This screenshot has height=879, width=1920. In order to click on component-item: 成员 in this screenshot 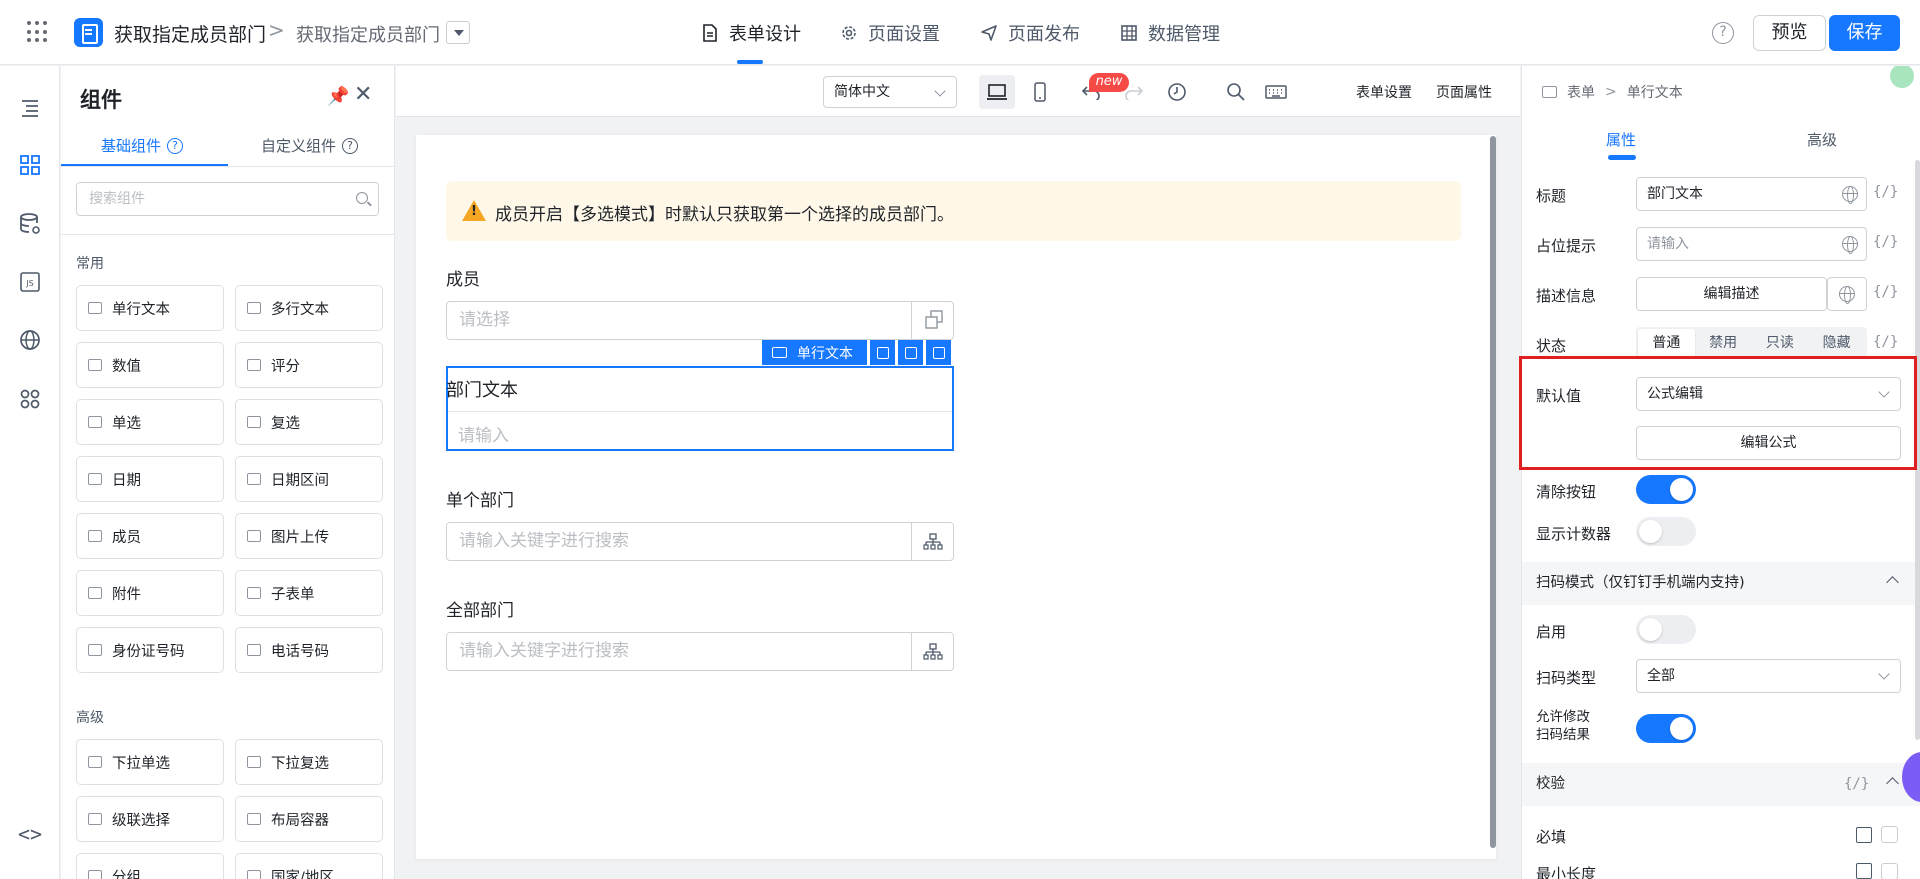, I will do `click(150, 536)`.